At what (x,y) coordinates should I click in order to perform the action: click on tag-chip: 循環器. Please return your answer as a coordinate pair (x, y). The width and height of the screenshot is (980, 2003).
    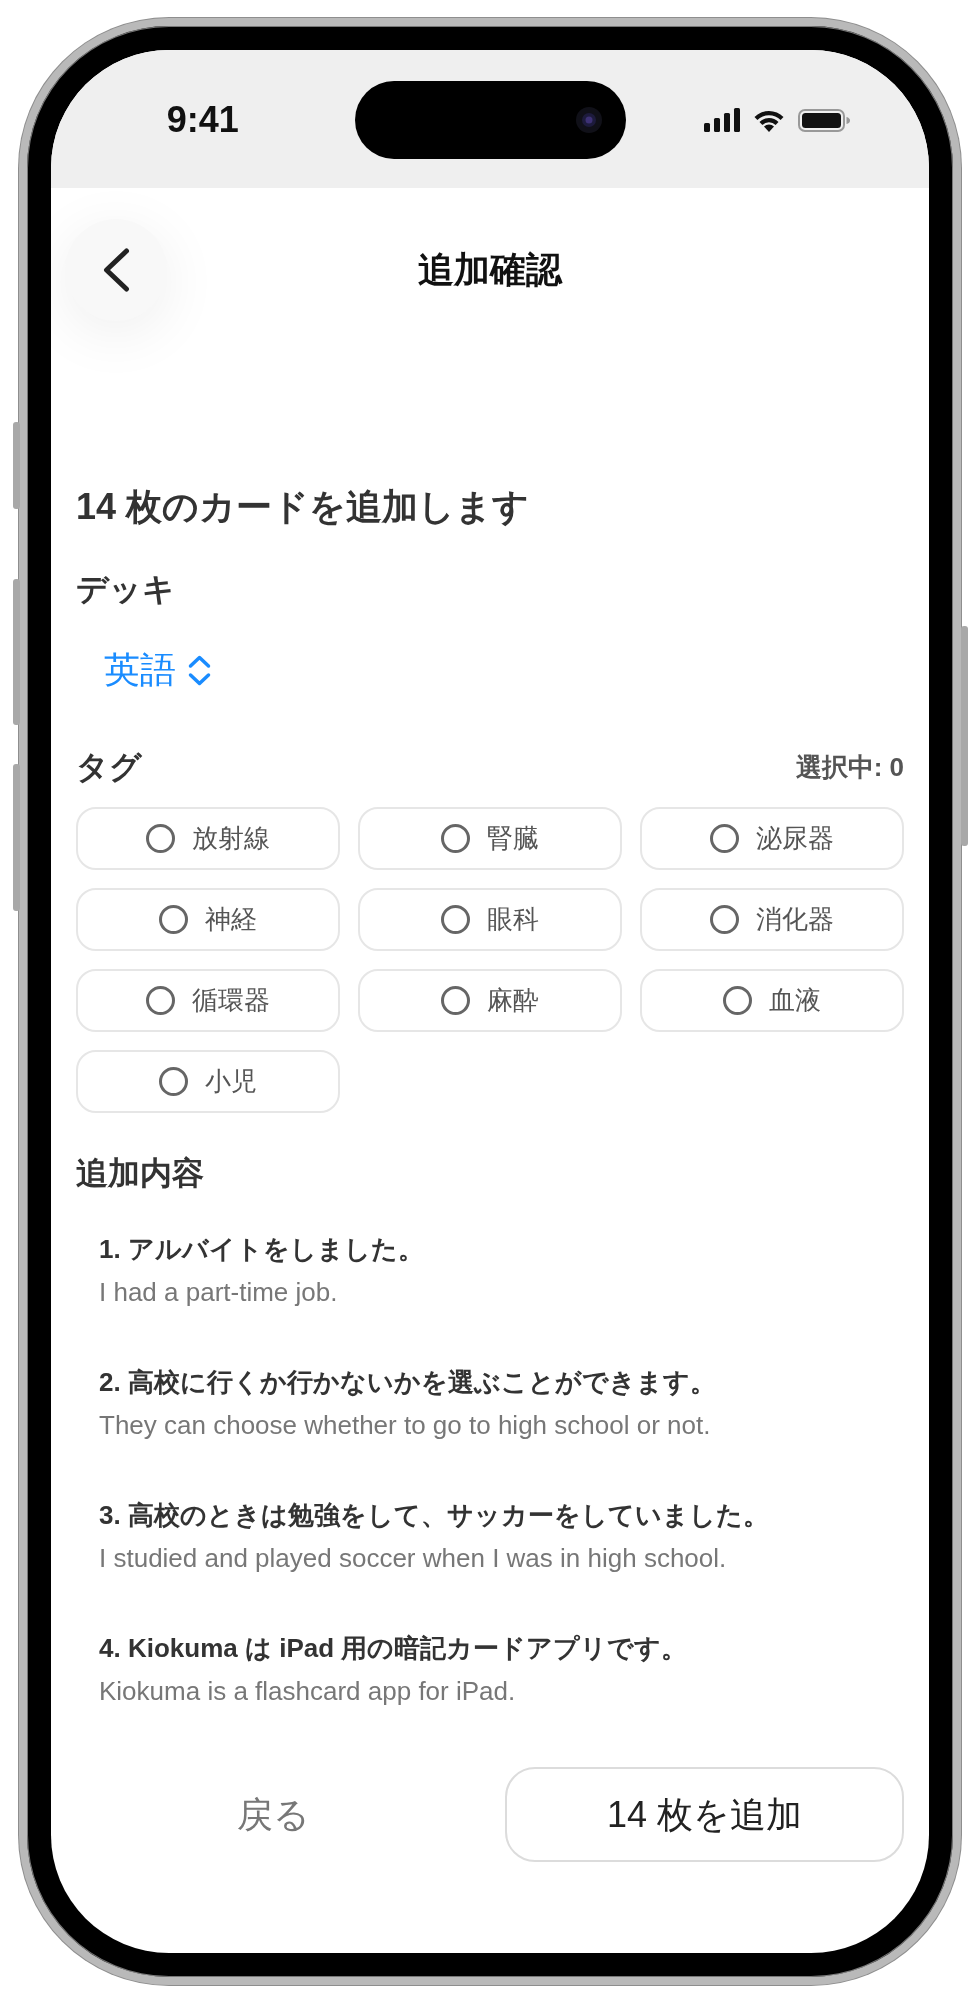
    Looking at the image, I should click on (208, 1000).